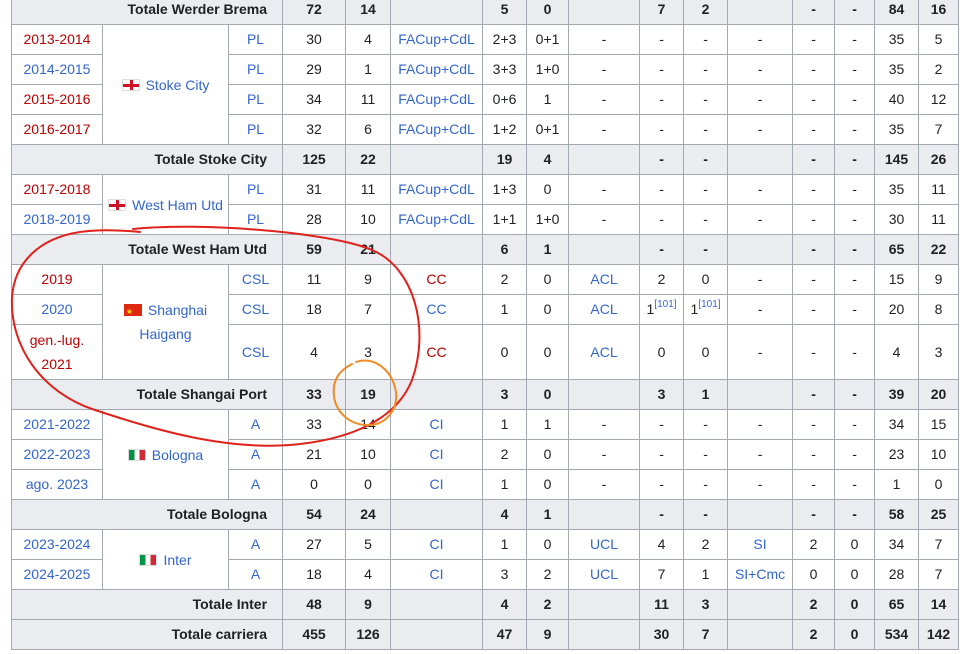 The height and width of the screenshot is (654, 971). What do you see at coordinates (760, 544) in the screenshot?
I see `supercup-link: SI` at bounding box center [760, 544].